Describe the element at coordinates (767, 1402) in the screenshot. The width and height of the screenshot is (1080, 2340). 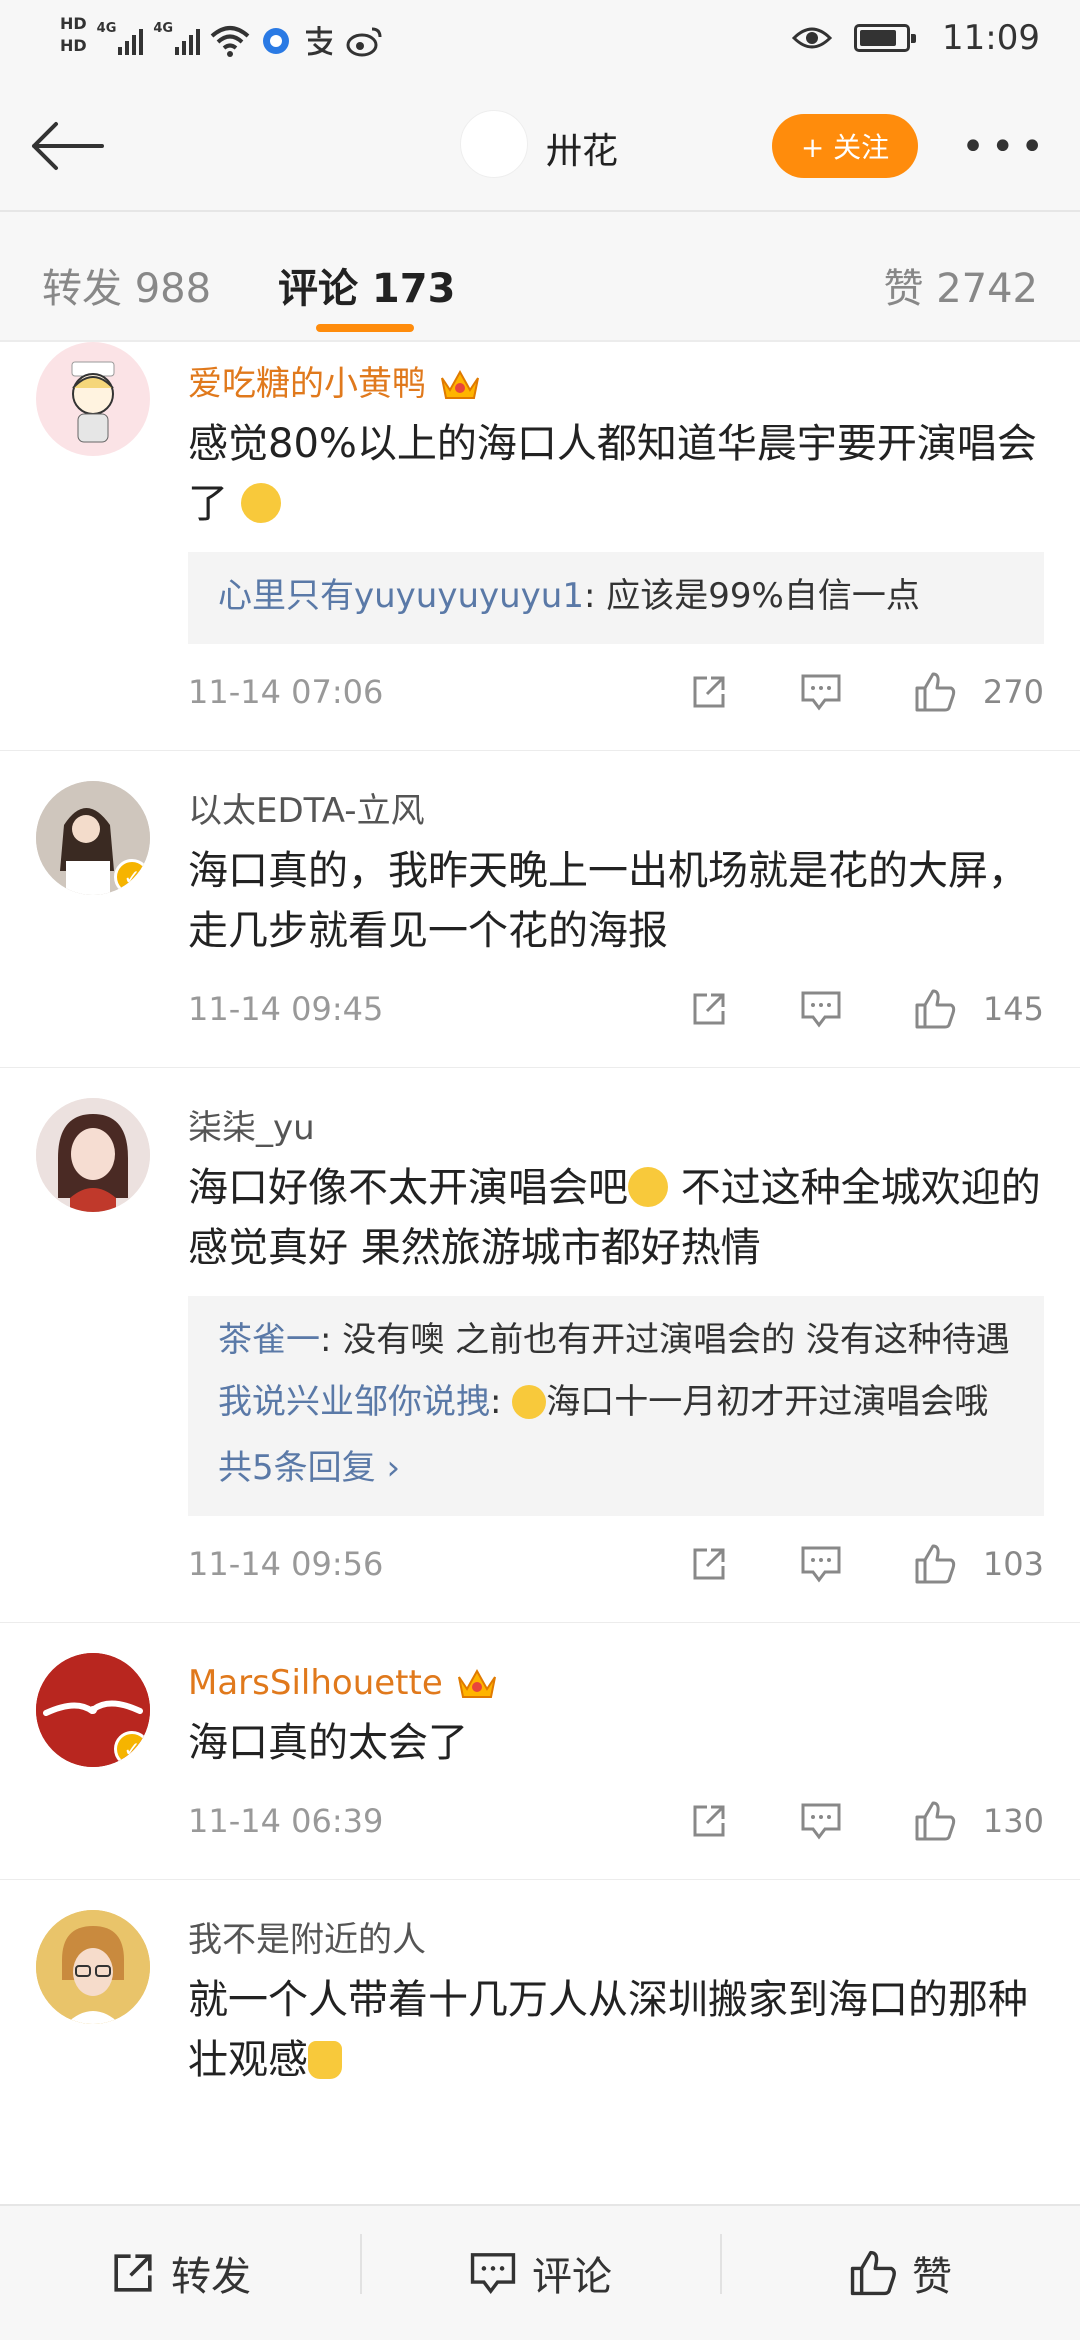
I see `reply-text: 海口十一月初才开过演唱会哦` at that location.